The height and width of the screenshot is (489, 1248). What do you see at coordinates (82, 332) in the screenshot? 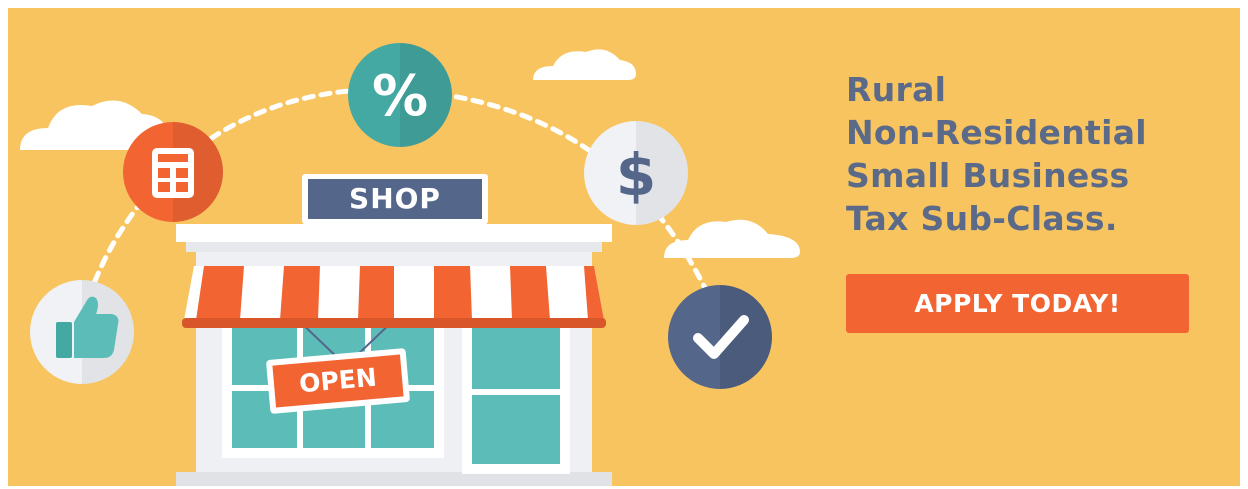
I see `thumbs-up-icon` at bounding box center [82, 332].